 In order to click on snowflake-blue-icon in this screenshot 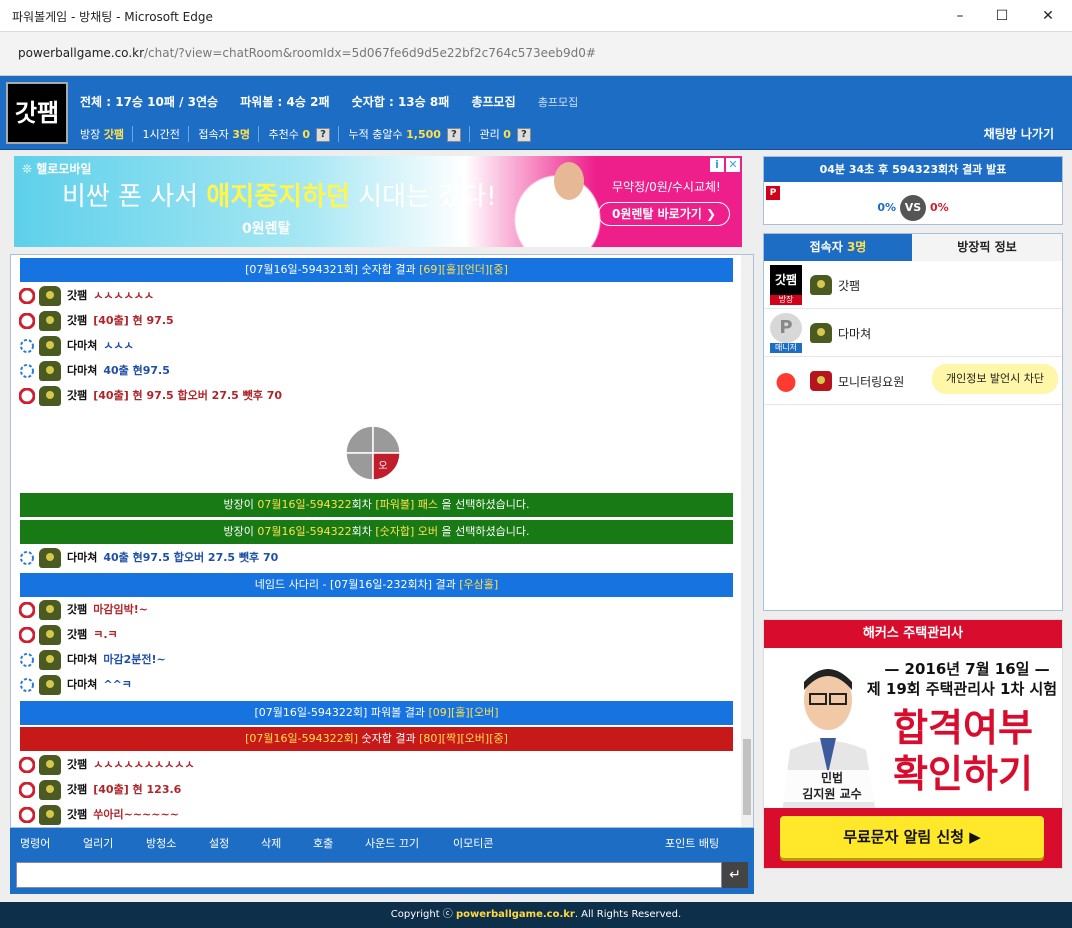, I will do `click(27, 660)`.